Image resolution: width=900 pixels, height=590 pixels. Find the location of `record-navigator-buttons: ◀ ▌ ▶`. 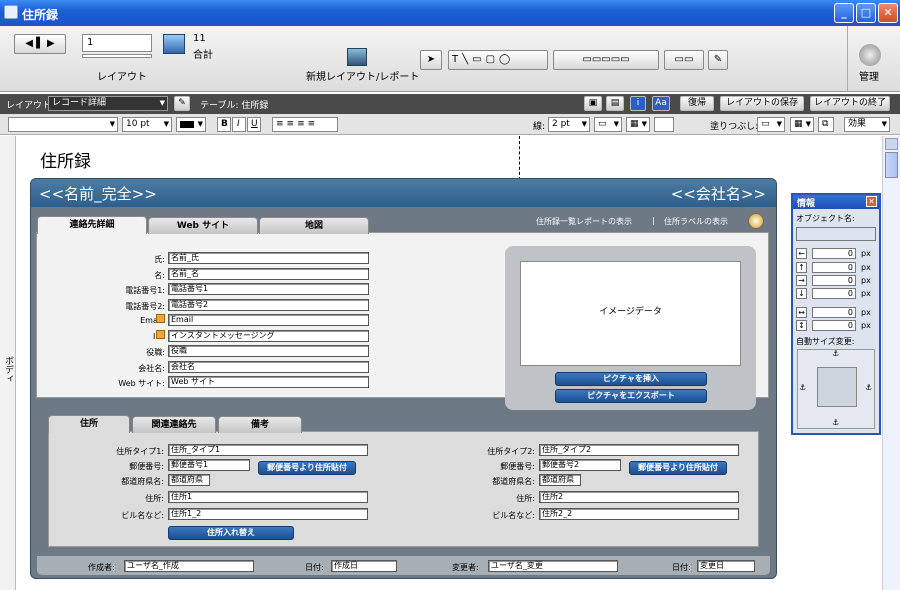

record-navigator-buttons: ◀ ▌ ▶ is located at coordinates (40, 44).